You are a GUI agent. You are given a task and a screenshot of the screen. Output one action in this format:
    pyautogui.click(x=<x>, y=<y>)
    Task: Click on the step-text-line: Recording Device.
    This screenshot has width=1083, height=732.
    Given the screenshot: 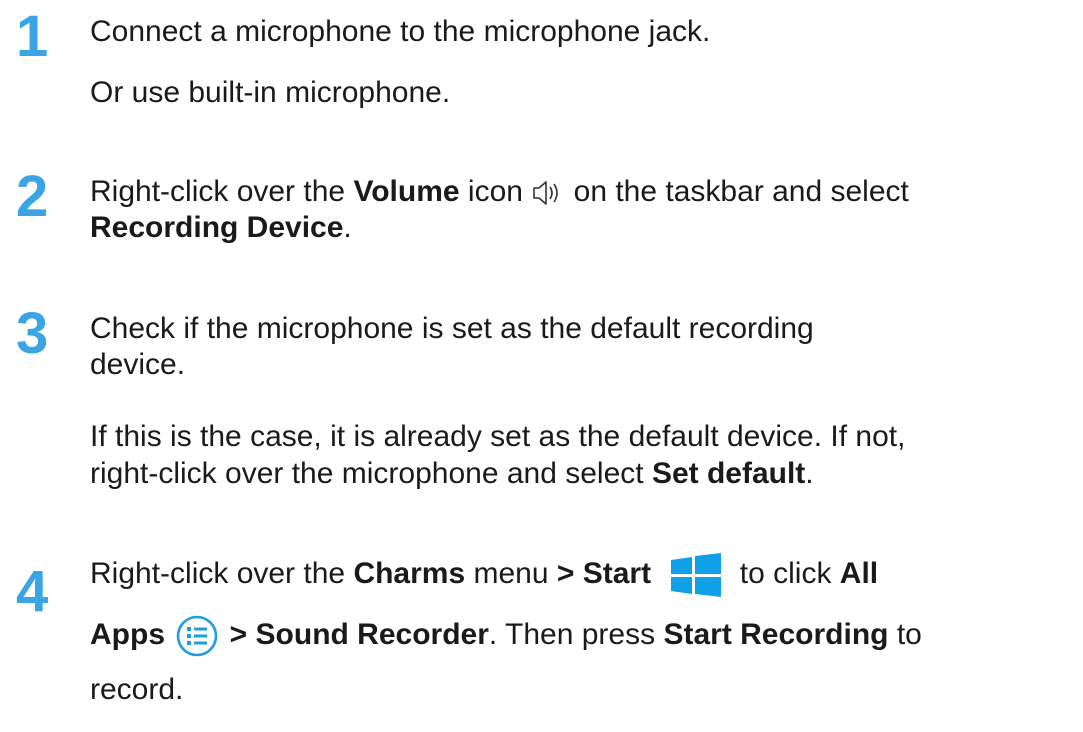 What is the action you would take?
    pyautogui.click(x=221, y=228)
    